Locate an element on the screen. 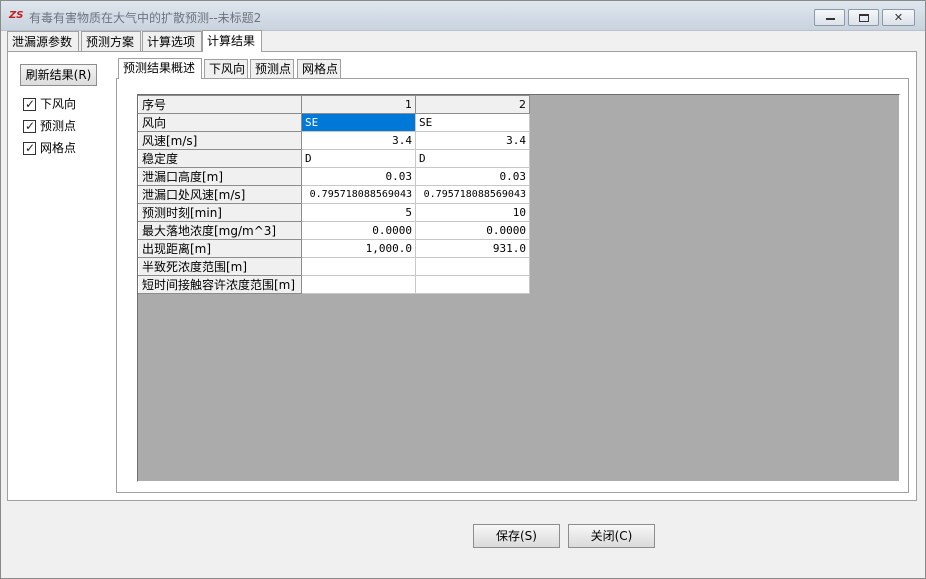  tab-prediction-plan: 预测方案 is located at coordinates (111, 41).